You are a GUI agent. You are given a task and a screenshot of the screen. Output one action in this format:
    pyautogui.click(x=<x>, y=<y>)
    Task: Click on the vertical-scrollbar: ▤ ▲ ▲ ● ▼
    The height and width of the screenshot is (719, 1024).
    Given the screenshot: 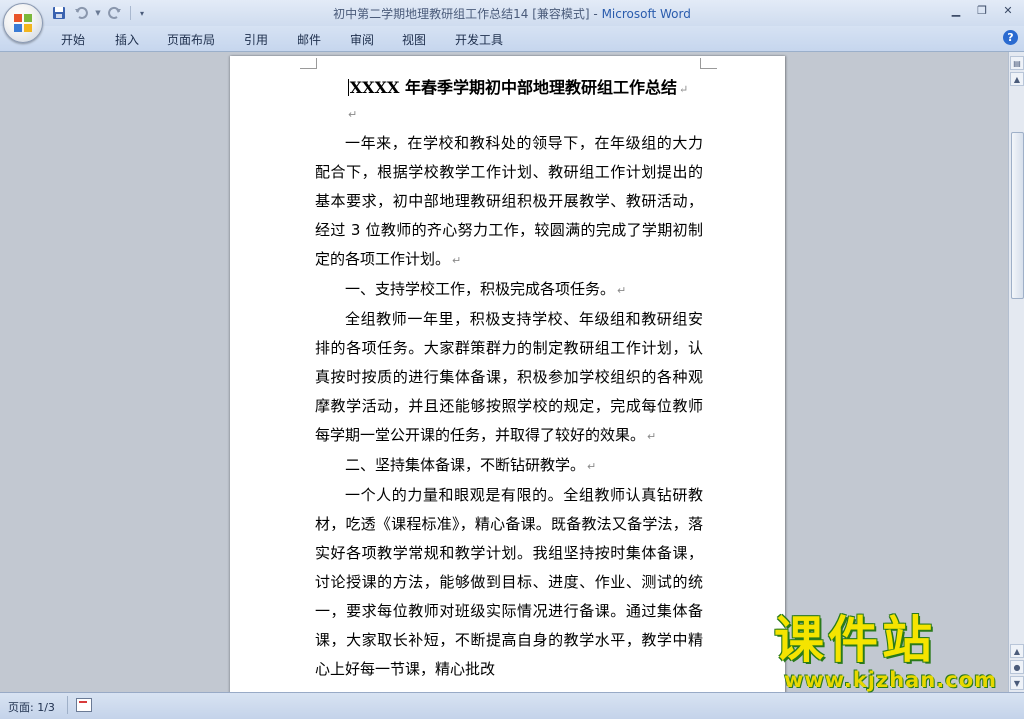 What is the action you would take?
    pyautogui.click(x=1016, y=372)
    